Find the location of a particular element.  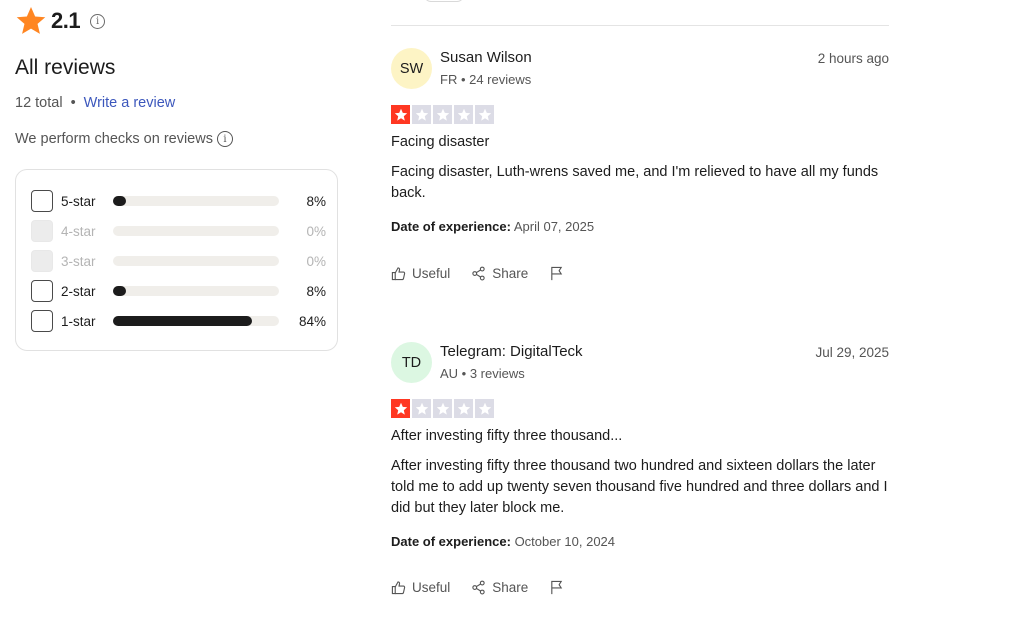

experience-value: October 10, 2024 is located at coordinates (565, 541).